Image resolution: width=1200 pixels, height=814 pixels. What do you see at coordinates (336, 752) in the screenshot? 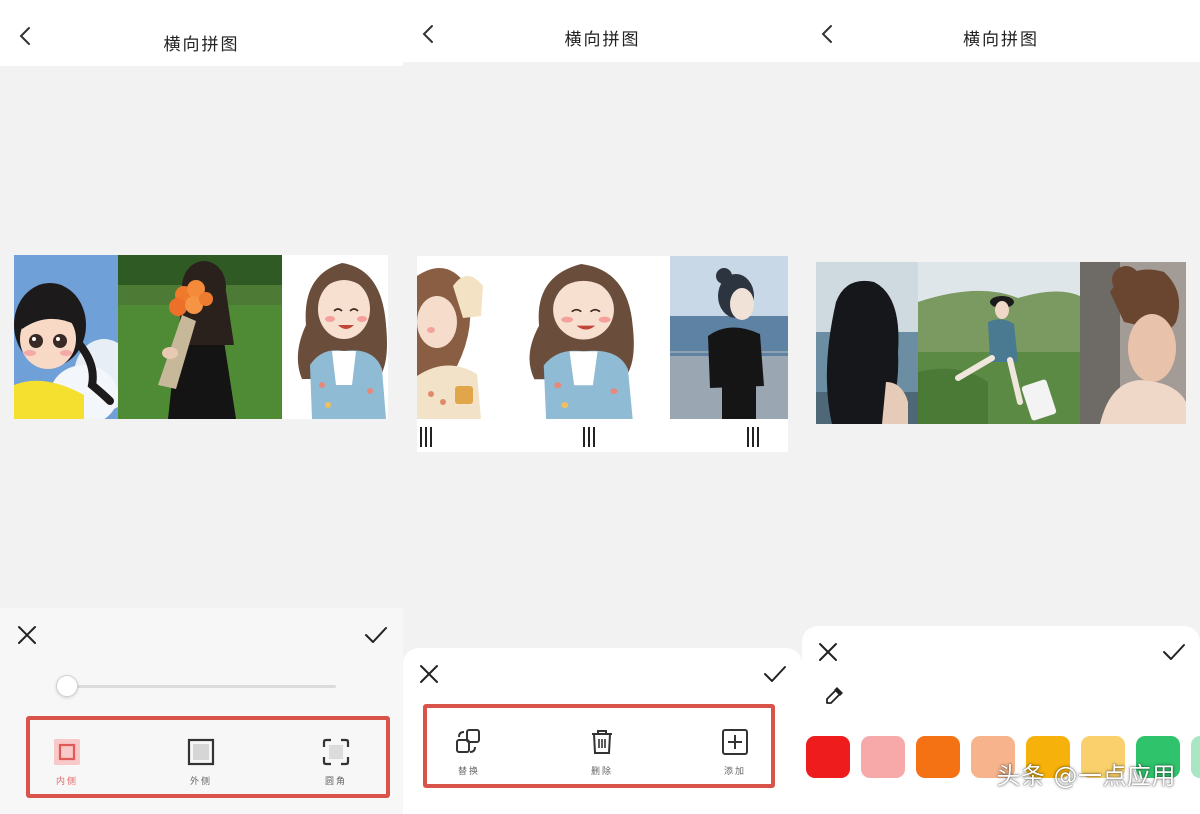
I see `rounded-corner-icon` at bounding box center [336, 752].